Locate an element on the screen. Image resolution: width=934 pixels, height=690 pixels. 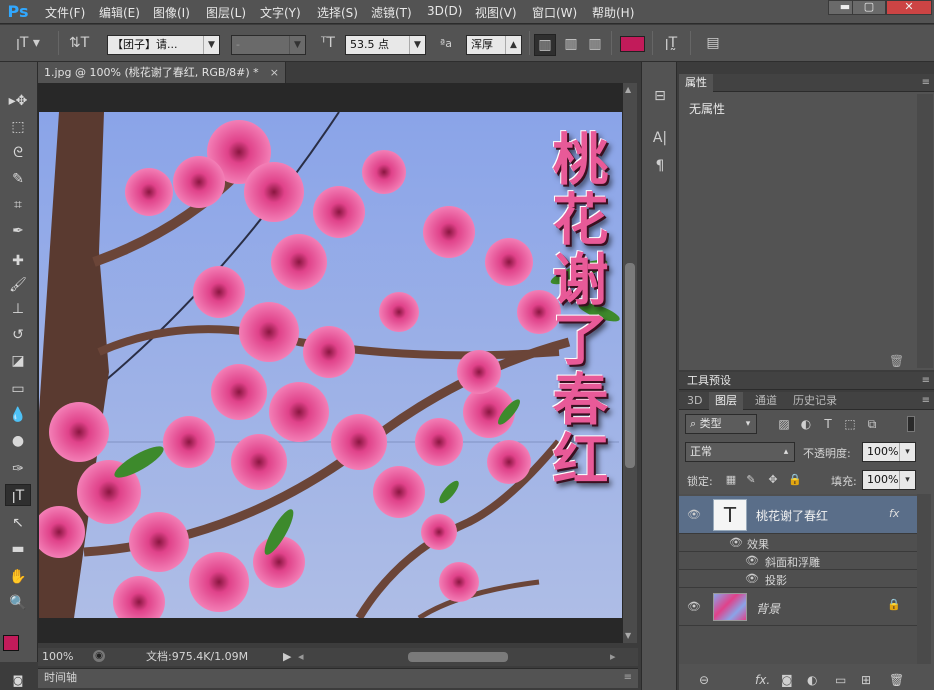
menu-filter: 滤镜(T) is located at coordinates (391, 12).